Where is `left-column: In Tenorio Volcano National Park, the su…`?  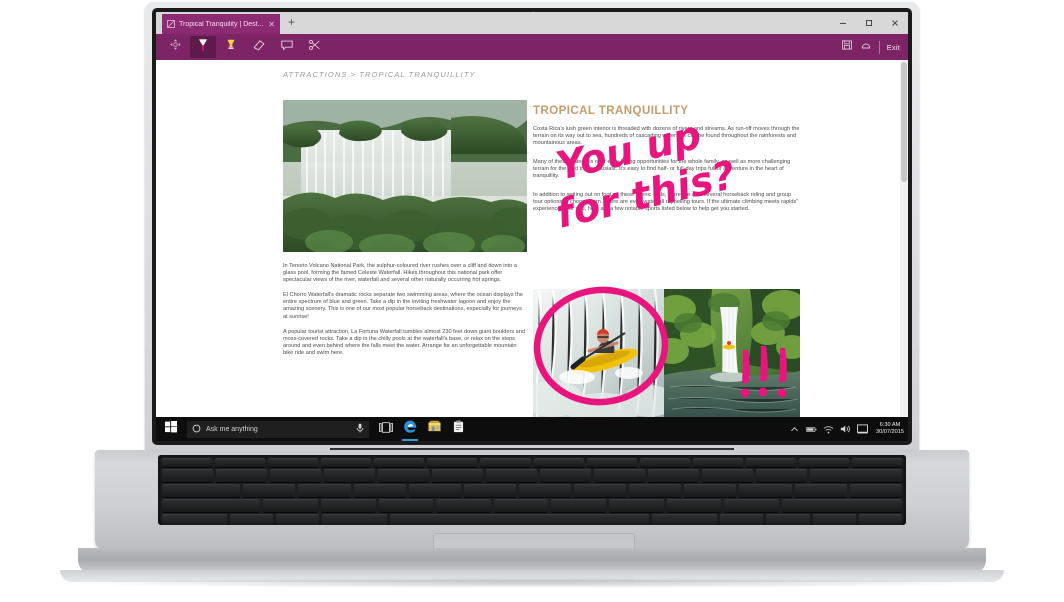 left-column: In Tenorio Volcano National Park, the su… is located at coordinates (405, 232).